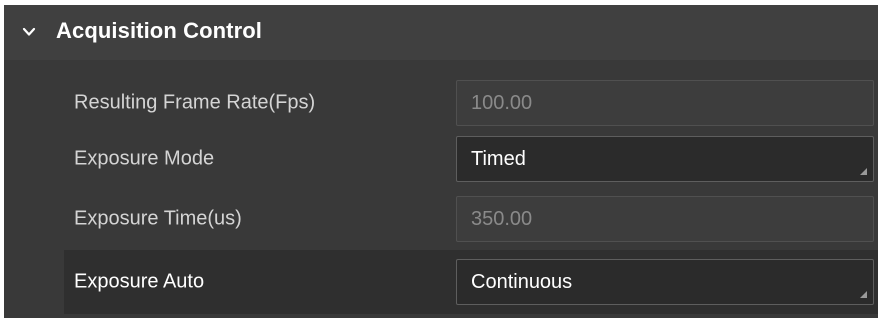 This screenshot has height=318, width=878. What do you see at coordinates (158, 218) in the screenshot?
I see `property-label: Exposure Time(us)` at bounding box center [158, 218].